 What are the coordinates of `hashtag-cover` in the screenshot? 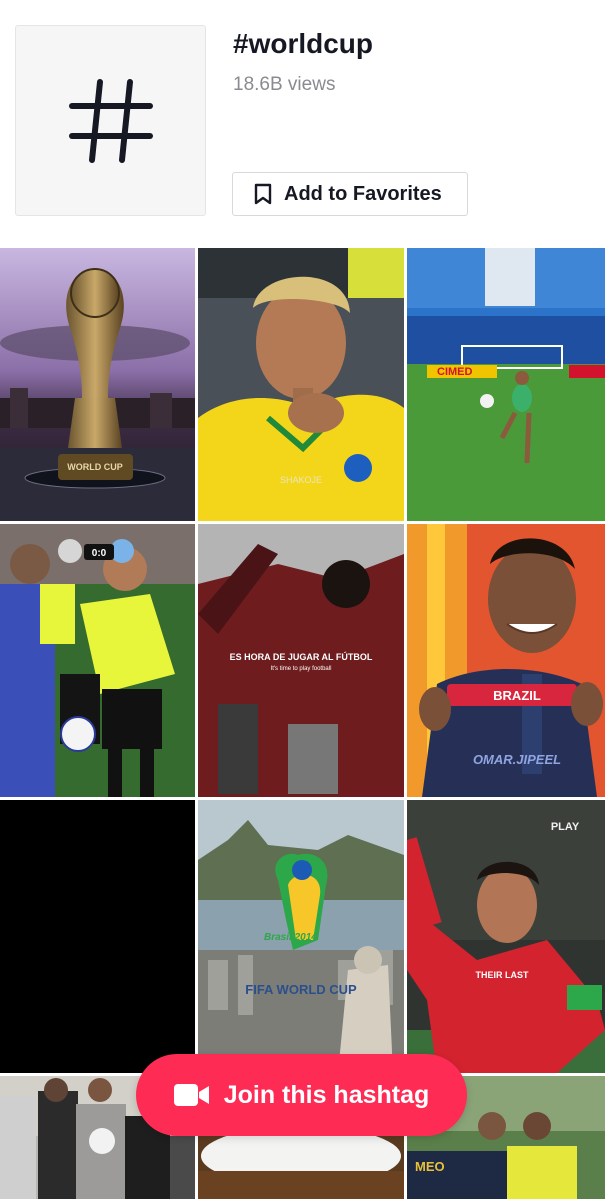 It's located at (110, 120).